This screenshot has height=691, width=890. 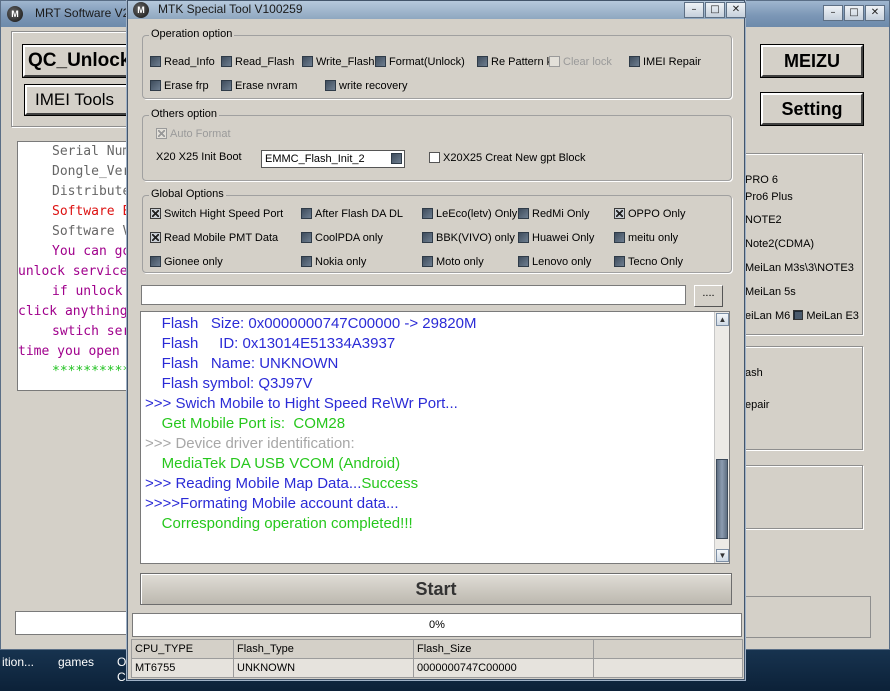 I want to click on file-path-input, so click(x=413, y=295).